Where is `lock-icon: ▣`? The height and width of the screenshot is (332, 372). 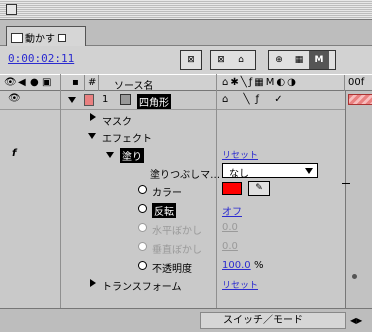 lock-icon: ▣ is located at coordinates (46, 82).